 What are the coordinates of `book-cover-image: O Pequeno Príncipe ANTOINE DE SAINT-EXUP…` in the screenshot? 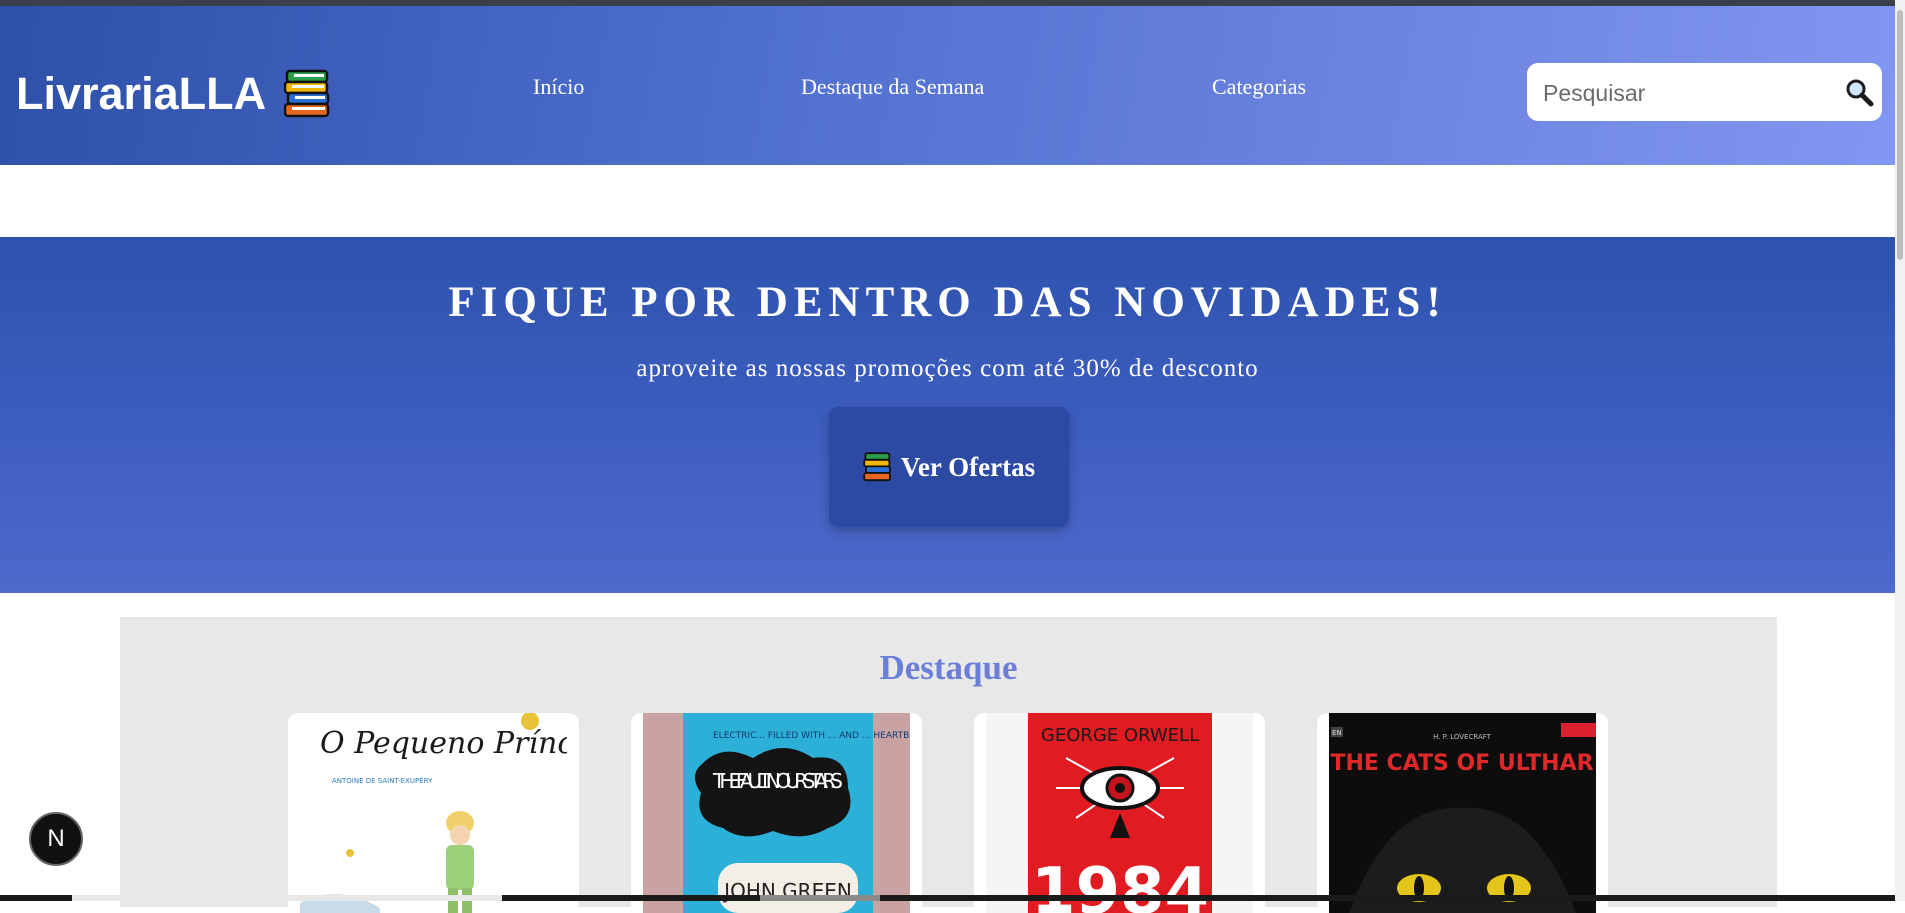 It's located at (433, 813).